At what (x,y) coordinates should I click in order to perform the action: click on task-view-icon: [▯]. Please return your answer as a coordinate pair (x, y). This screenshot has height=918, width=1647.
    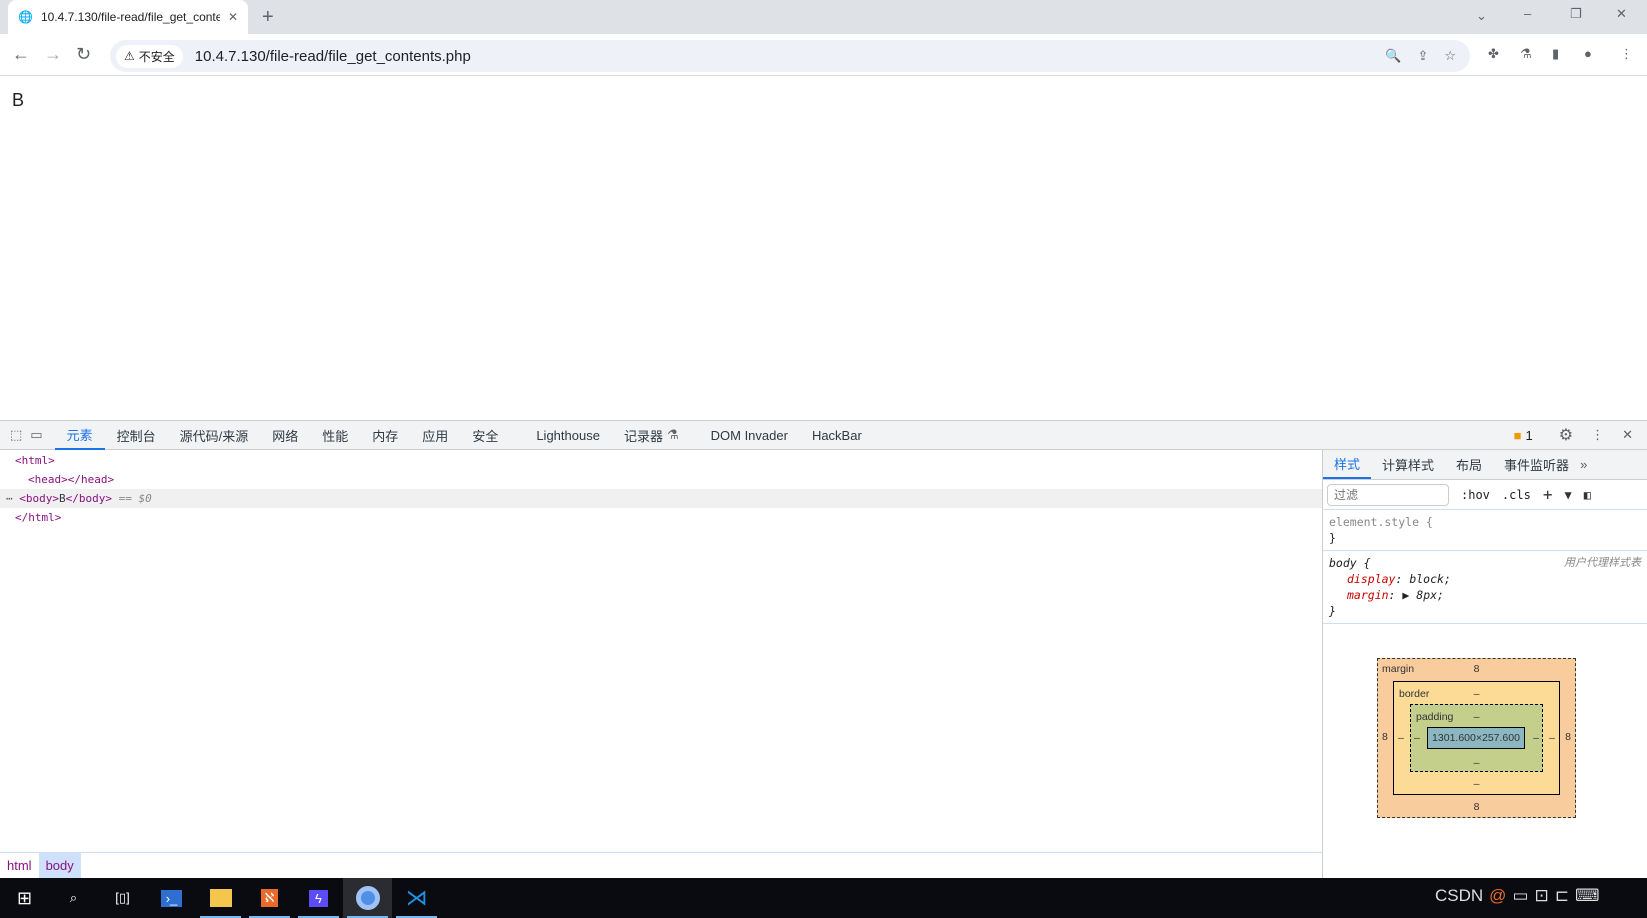
    Looking at the image, I should click on (122, 898).